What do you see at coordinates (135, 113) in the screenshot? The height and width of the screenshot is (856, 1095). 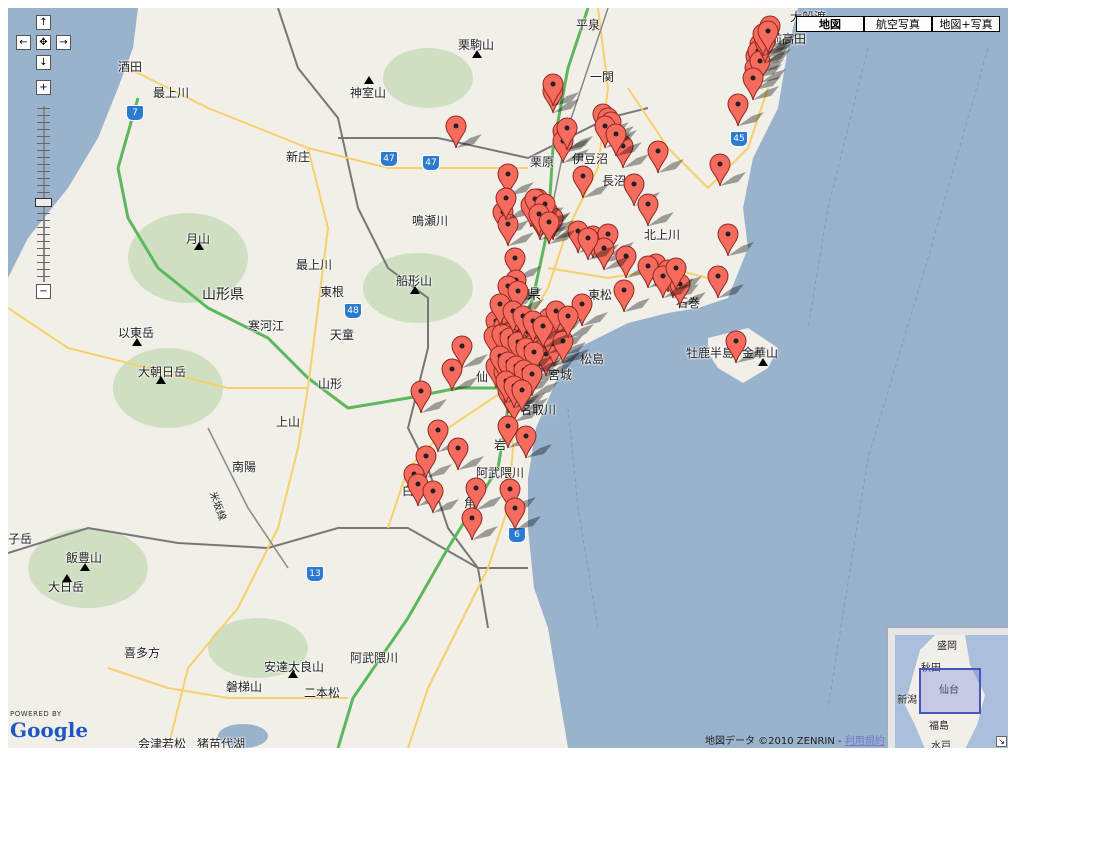 I see `route-shield: 7` at bounding box center [135, 113].